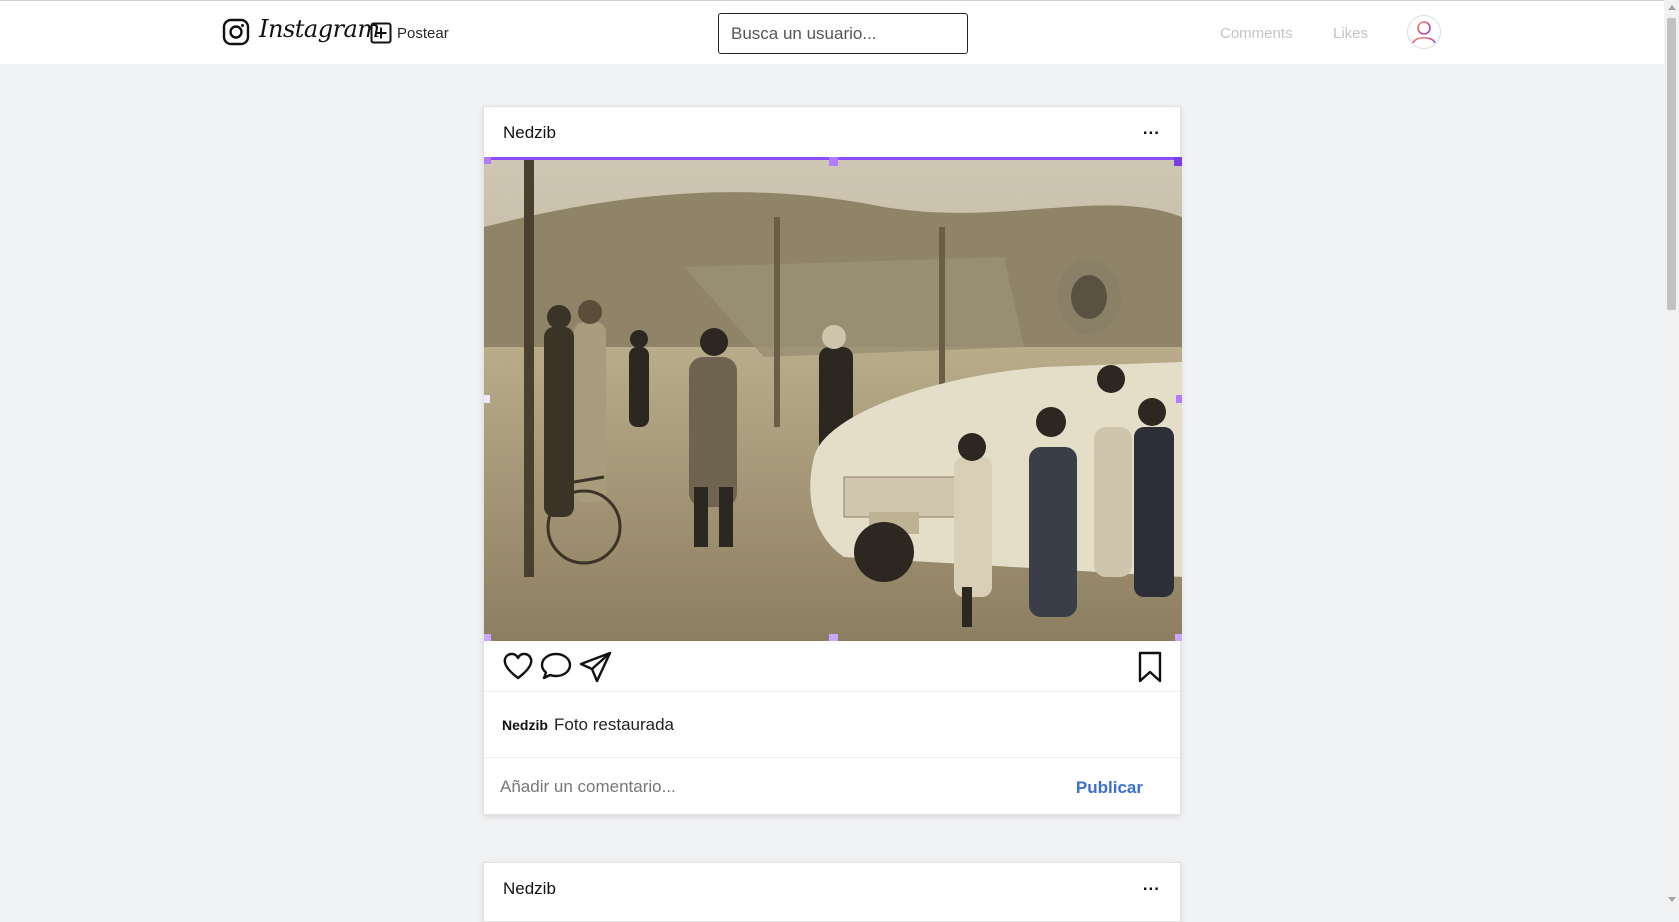  What do you see at coordinates (423, 33) in the screenshot?
I see `post-button-label: Postear` at bounding box center [423, 33].